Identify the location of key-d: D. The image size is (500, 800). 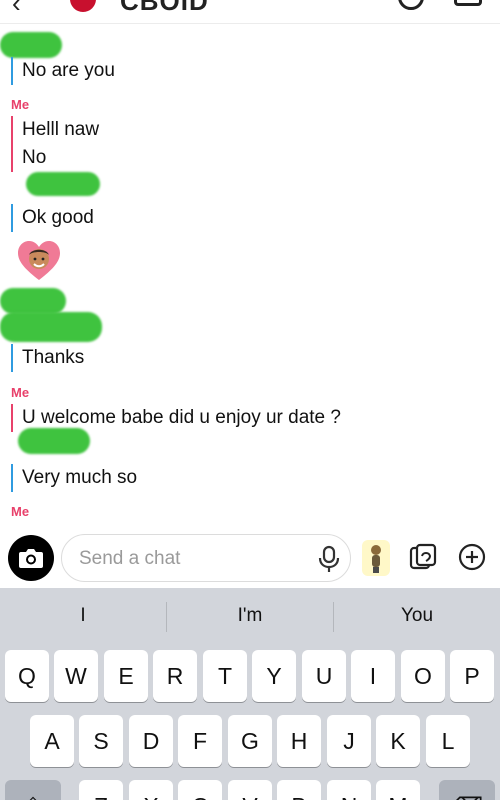
(151, 741).